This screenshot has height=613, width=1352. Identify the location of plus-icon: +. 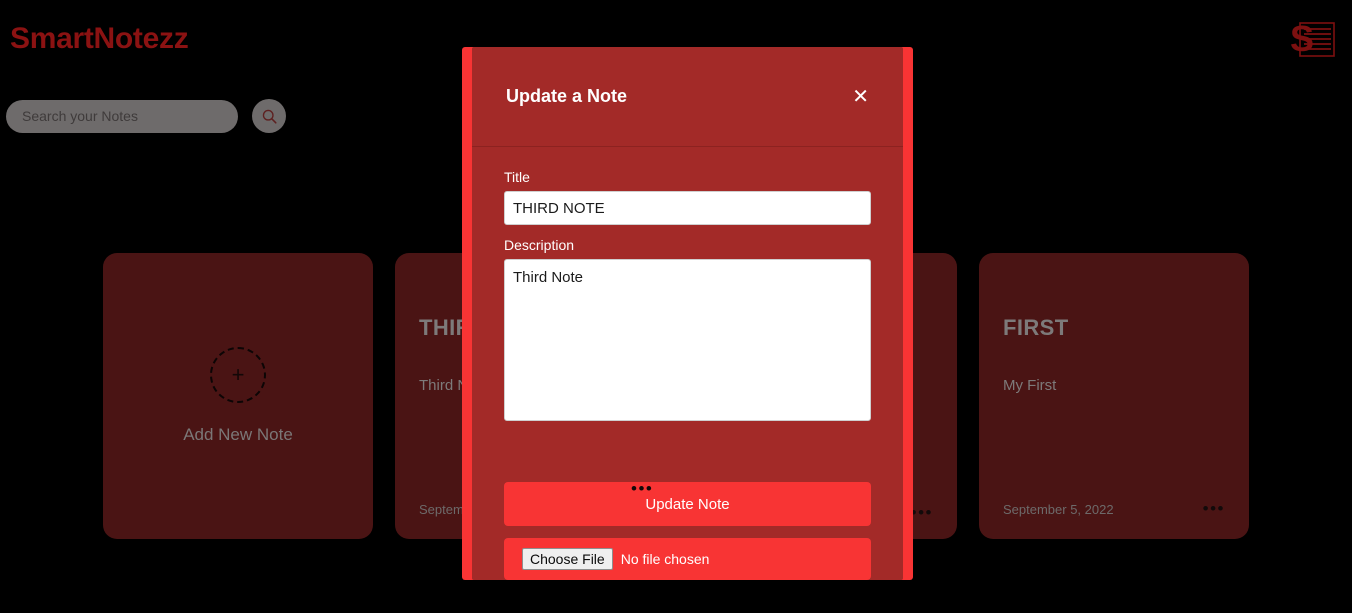
(238, 375).